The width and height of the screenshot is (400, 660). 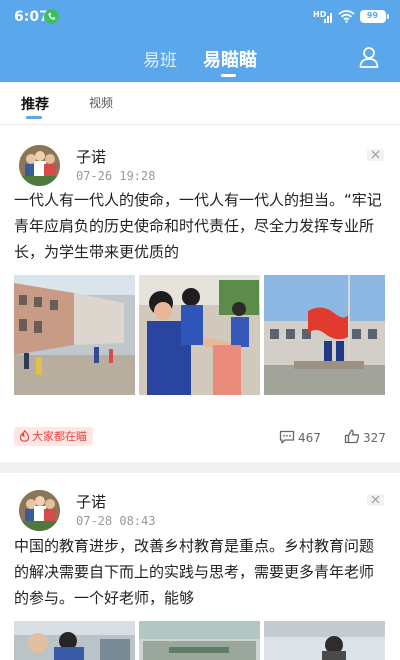 I want to click on user-icon, so click(x=369, y=57).